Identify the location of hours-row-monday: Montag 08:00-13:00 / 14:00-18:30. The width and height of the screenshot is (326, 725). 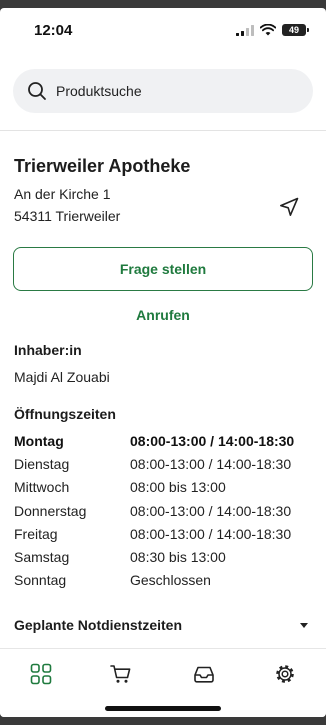
(164, 444).